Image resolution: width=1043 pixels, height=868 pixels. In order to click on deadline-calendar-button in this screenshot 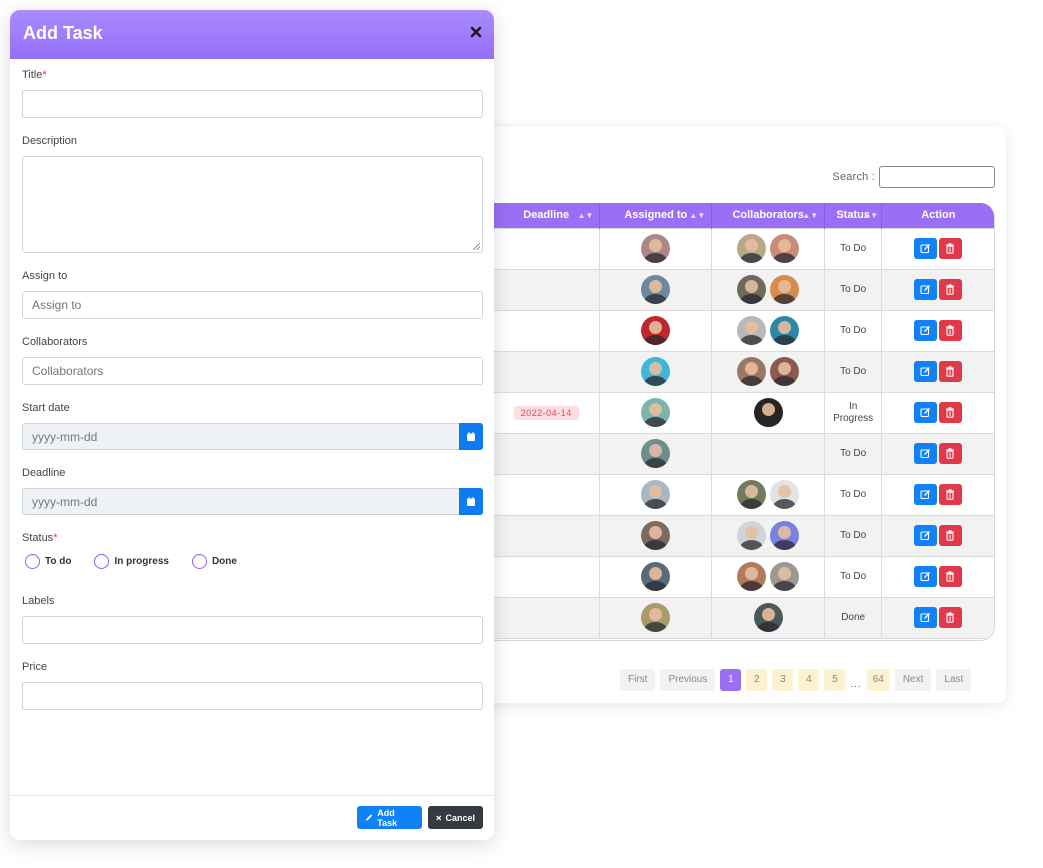, I will do `click(471, 501)`.